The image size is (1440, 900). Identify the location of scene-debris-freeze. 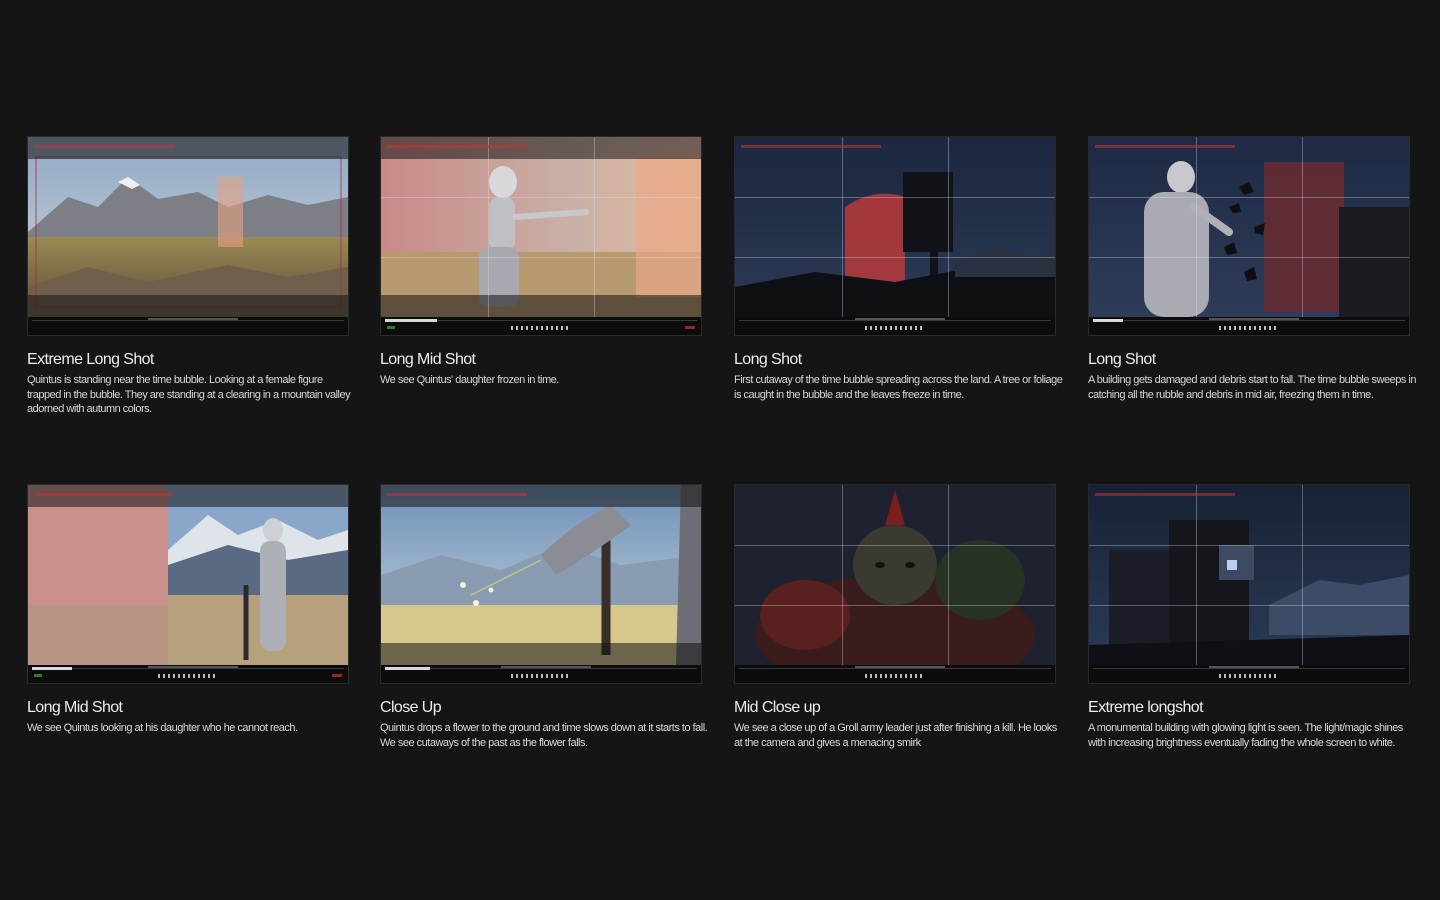
(1249, 227).